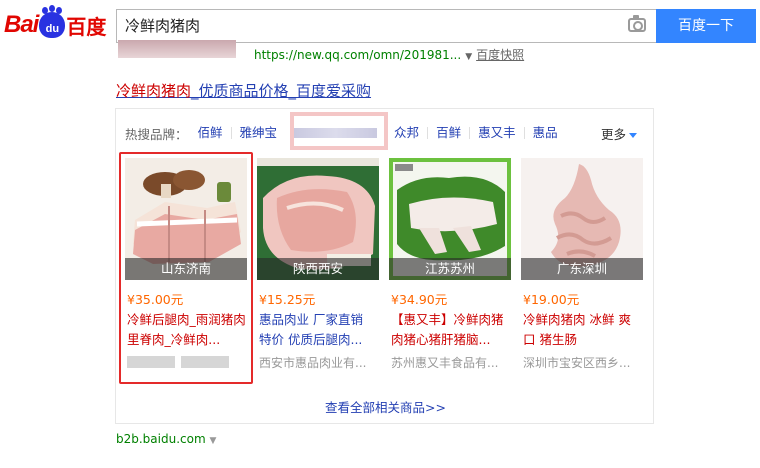  I want to click on brand-link: 百鲜, so click(448, 132).